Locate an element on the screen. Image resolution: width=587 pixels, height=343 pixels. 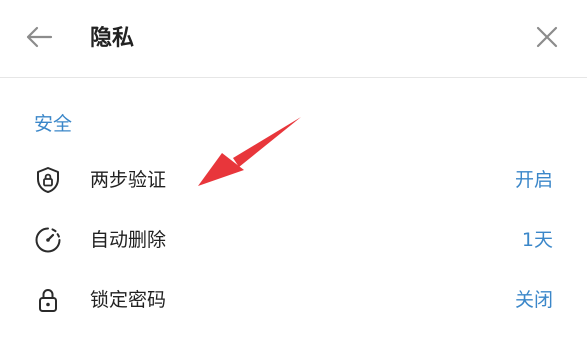
close-button is located at coordinates (547, 39).